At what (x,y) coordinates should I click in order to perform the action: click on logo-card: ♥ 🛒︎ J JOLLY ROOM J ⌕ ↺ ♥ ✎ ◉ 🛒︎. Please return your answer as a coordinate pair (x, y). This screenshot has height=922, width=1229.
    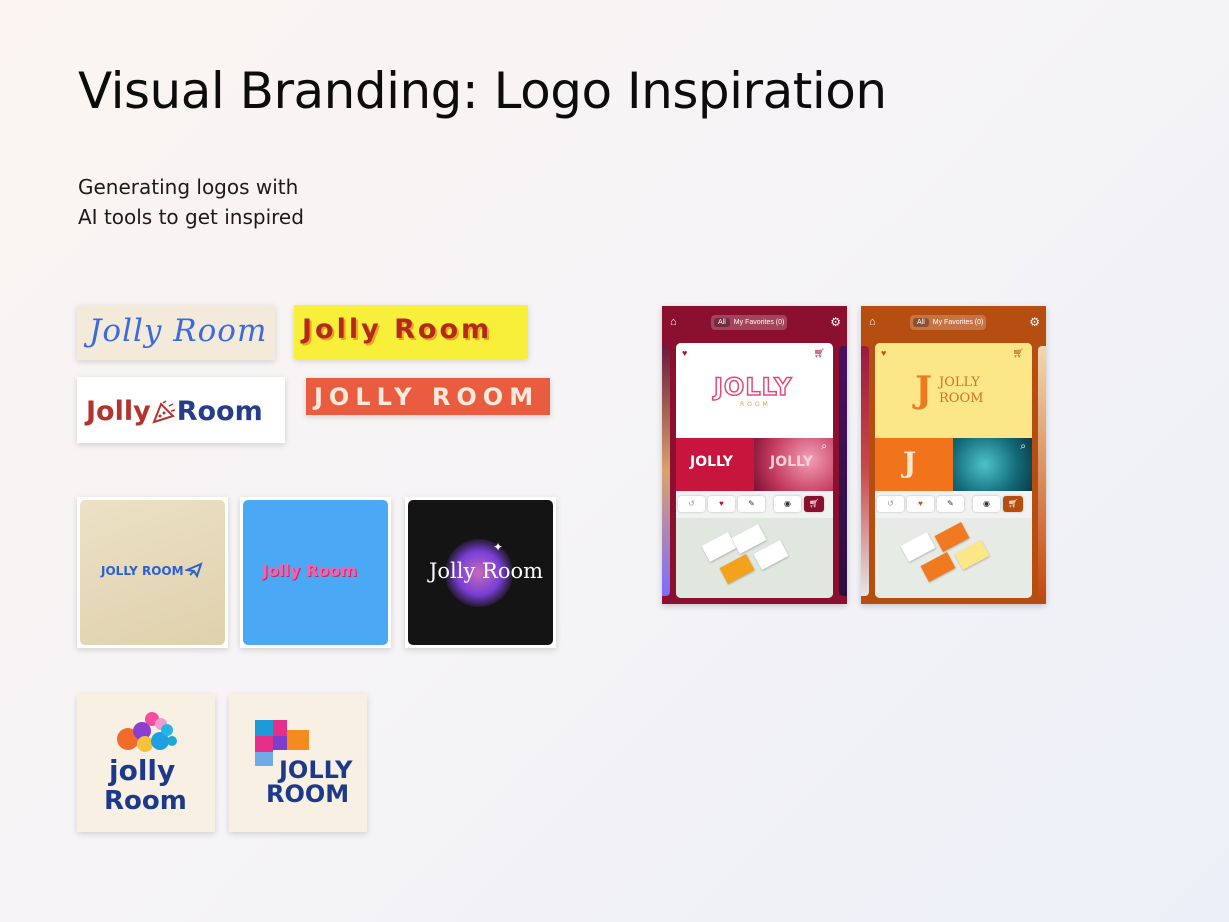
    Looking at the image, I should click on (953, 470).